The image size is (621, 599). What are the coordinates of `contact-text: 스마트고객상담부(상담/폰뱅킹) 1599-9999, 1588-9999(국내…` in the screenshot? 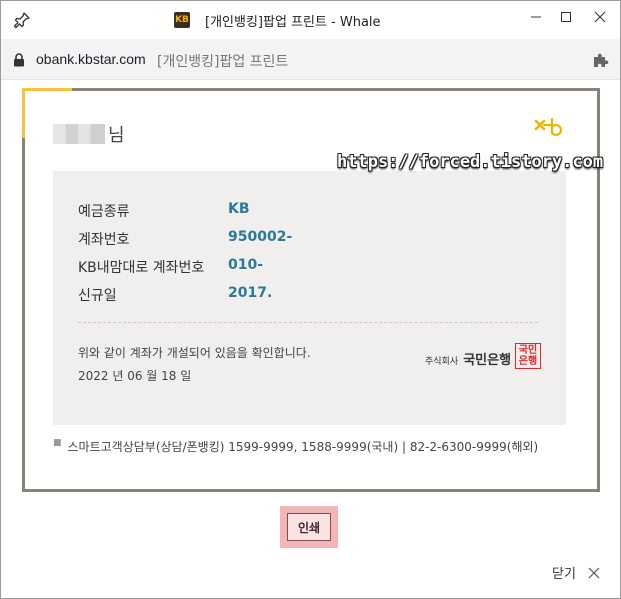 It's located at (303, 447).